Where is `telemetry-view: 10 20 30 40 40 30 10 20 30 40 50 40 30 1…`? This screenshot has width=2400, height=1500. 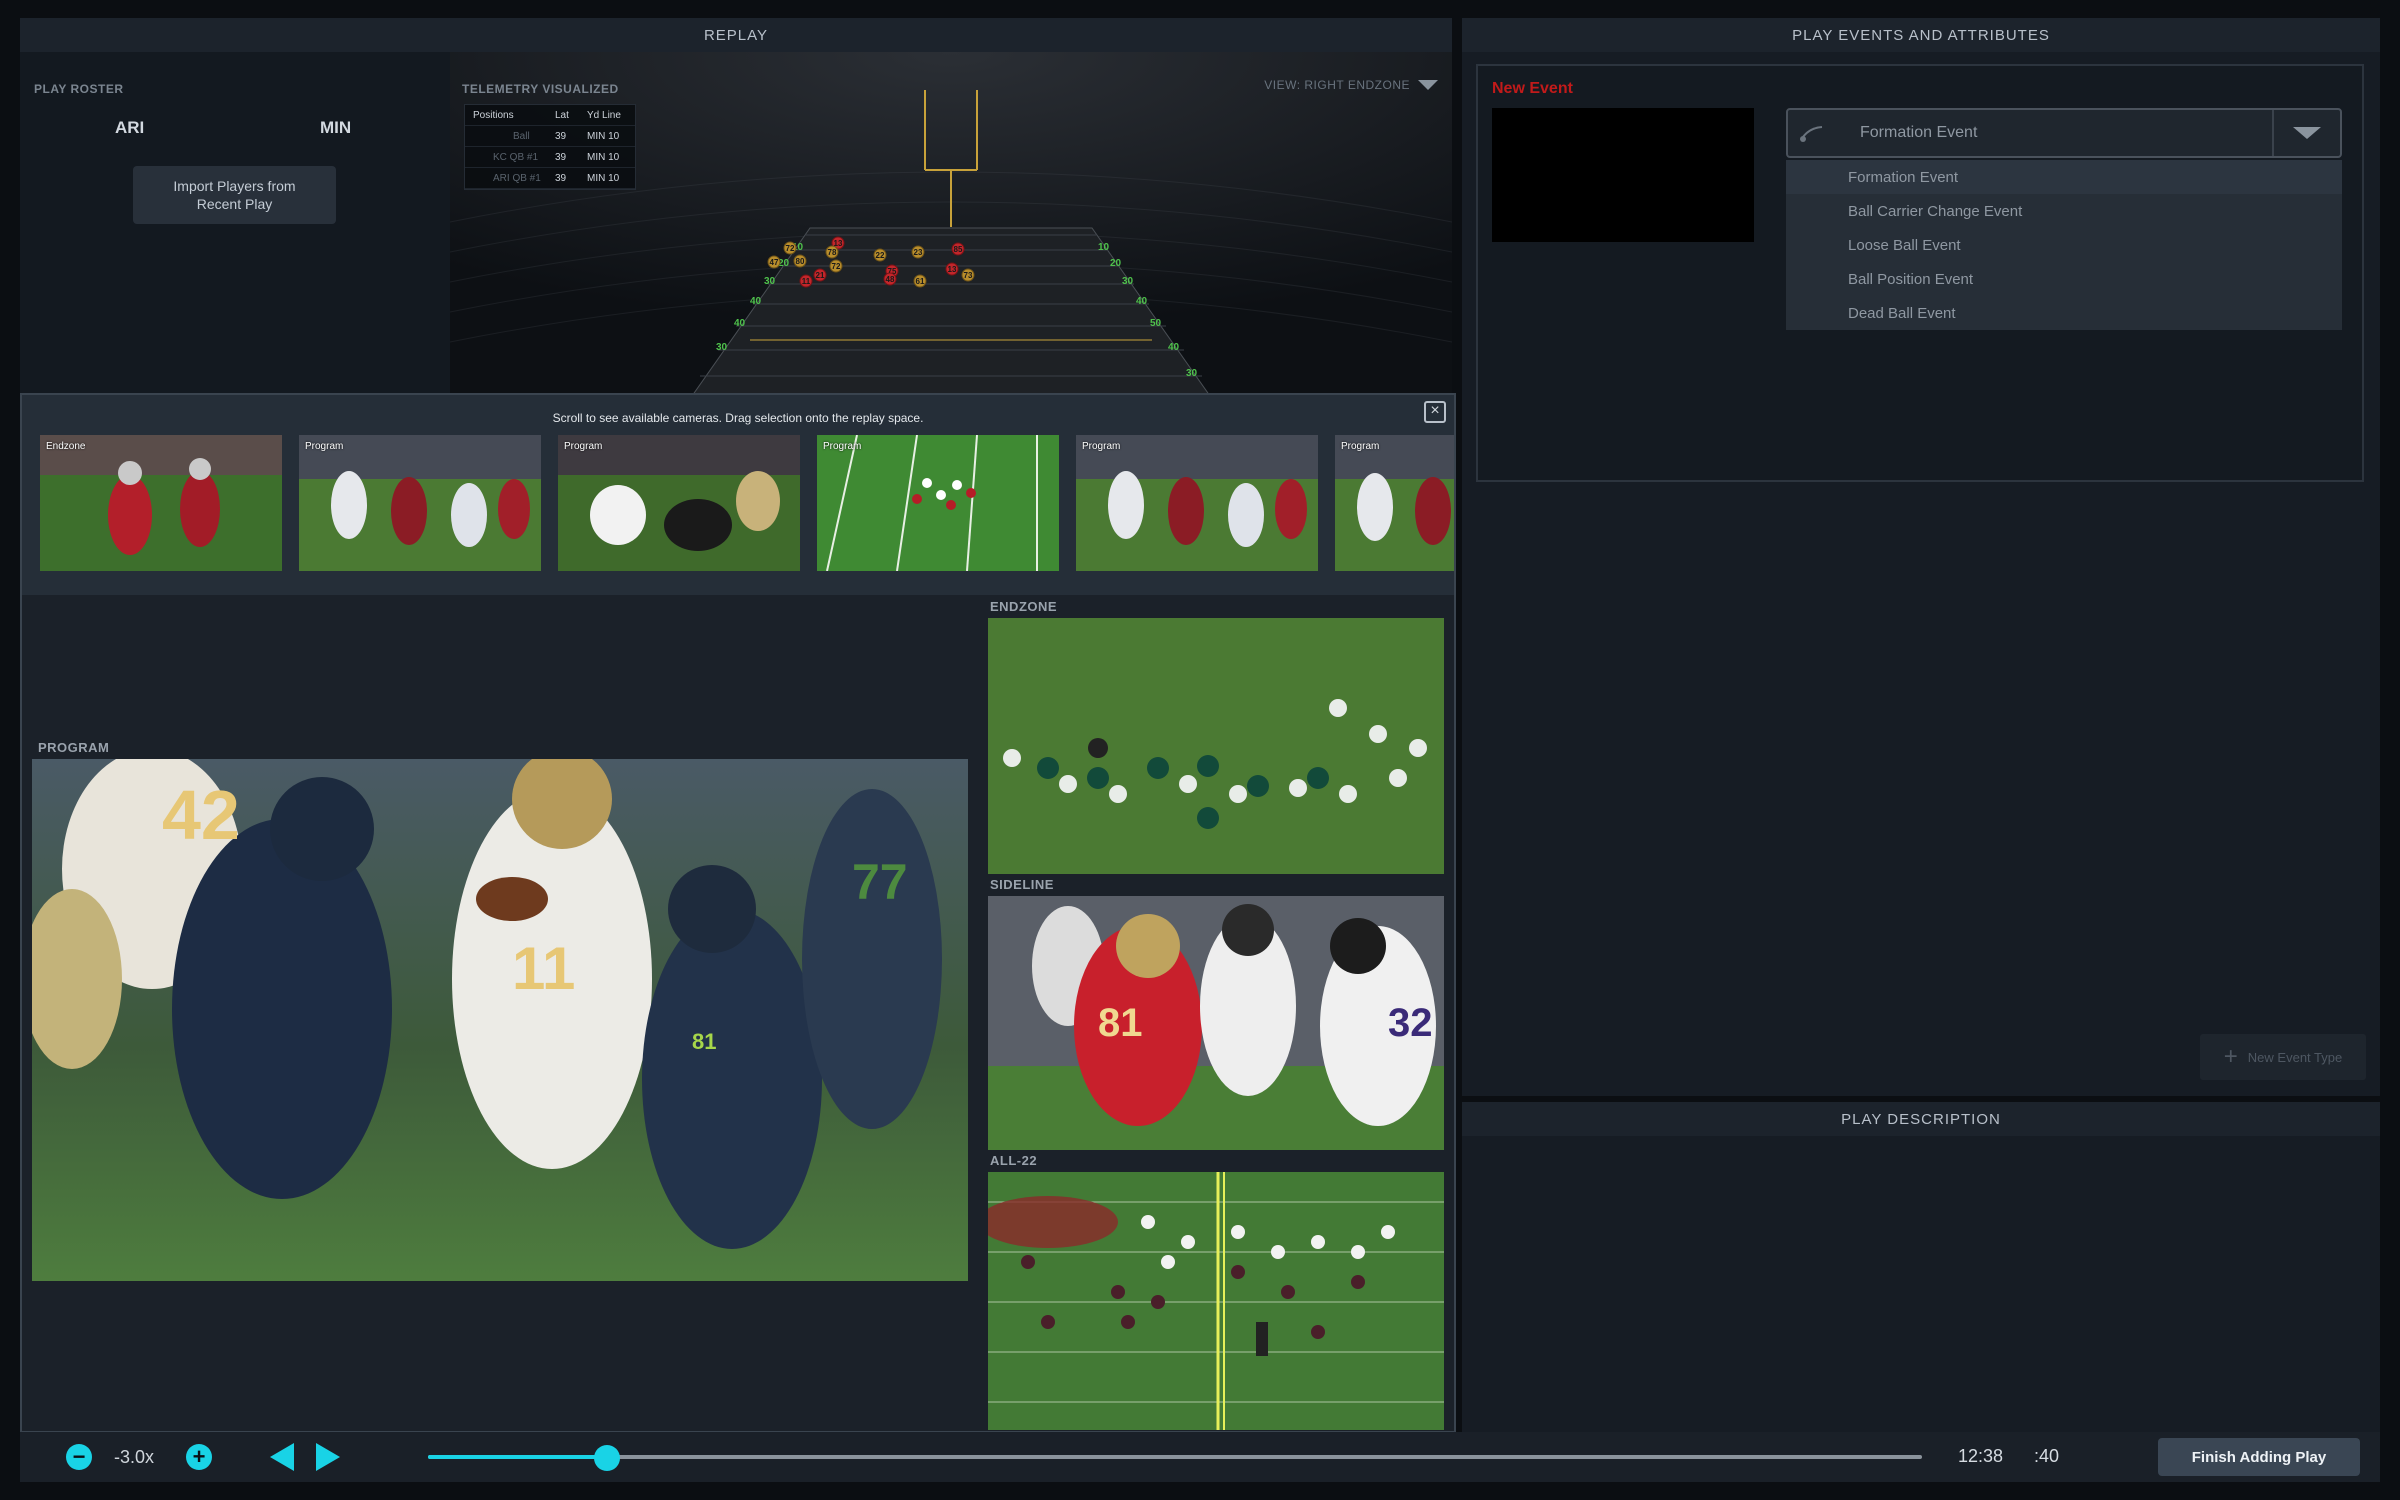 telemetry-view: 10 20 30 40 40 30 10 20 30 40 50 40 30 1… is located at coordinates (951, 224).